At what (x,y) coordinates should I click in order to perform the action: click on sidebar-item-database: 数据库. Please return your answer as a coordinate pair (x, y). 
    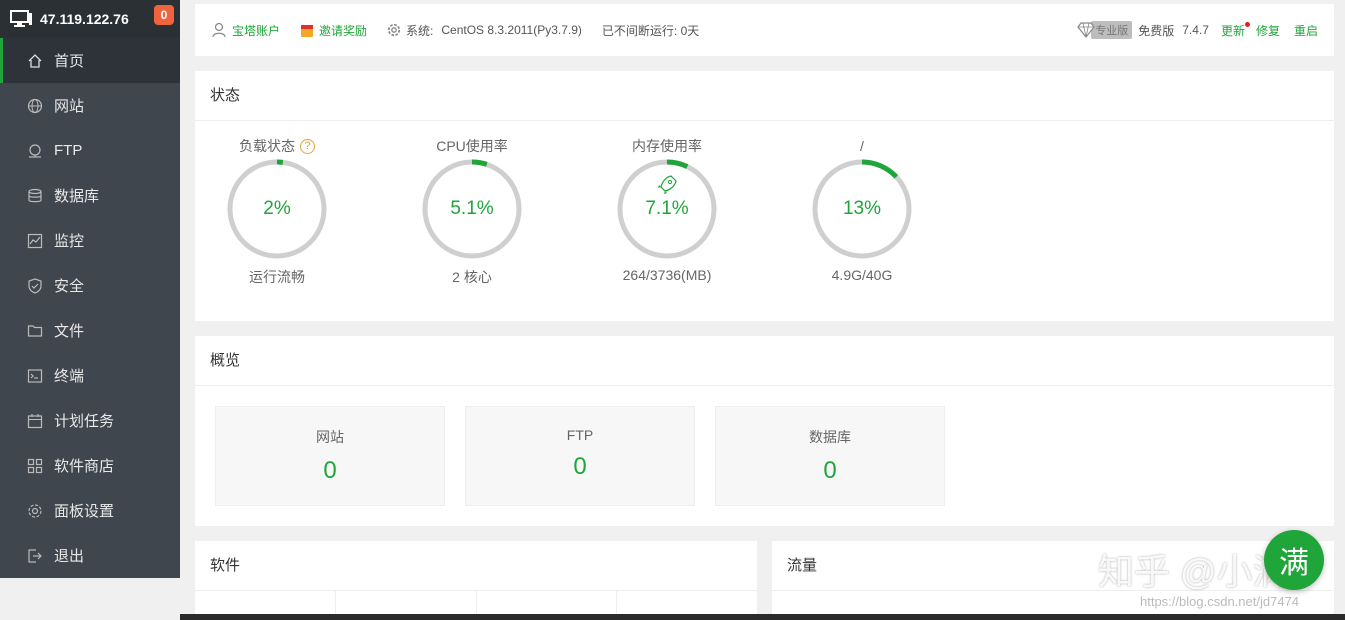
    Looking at the image, I should click on (90, 195).